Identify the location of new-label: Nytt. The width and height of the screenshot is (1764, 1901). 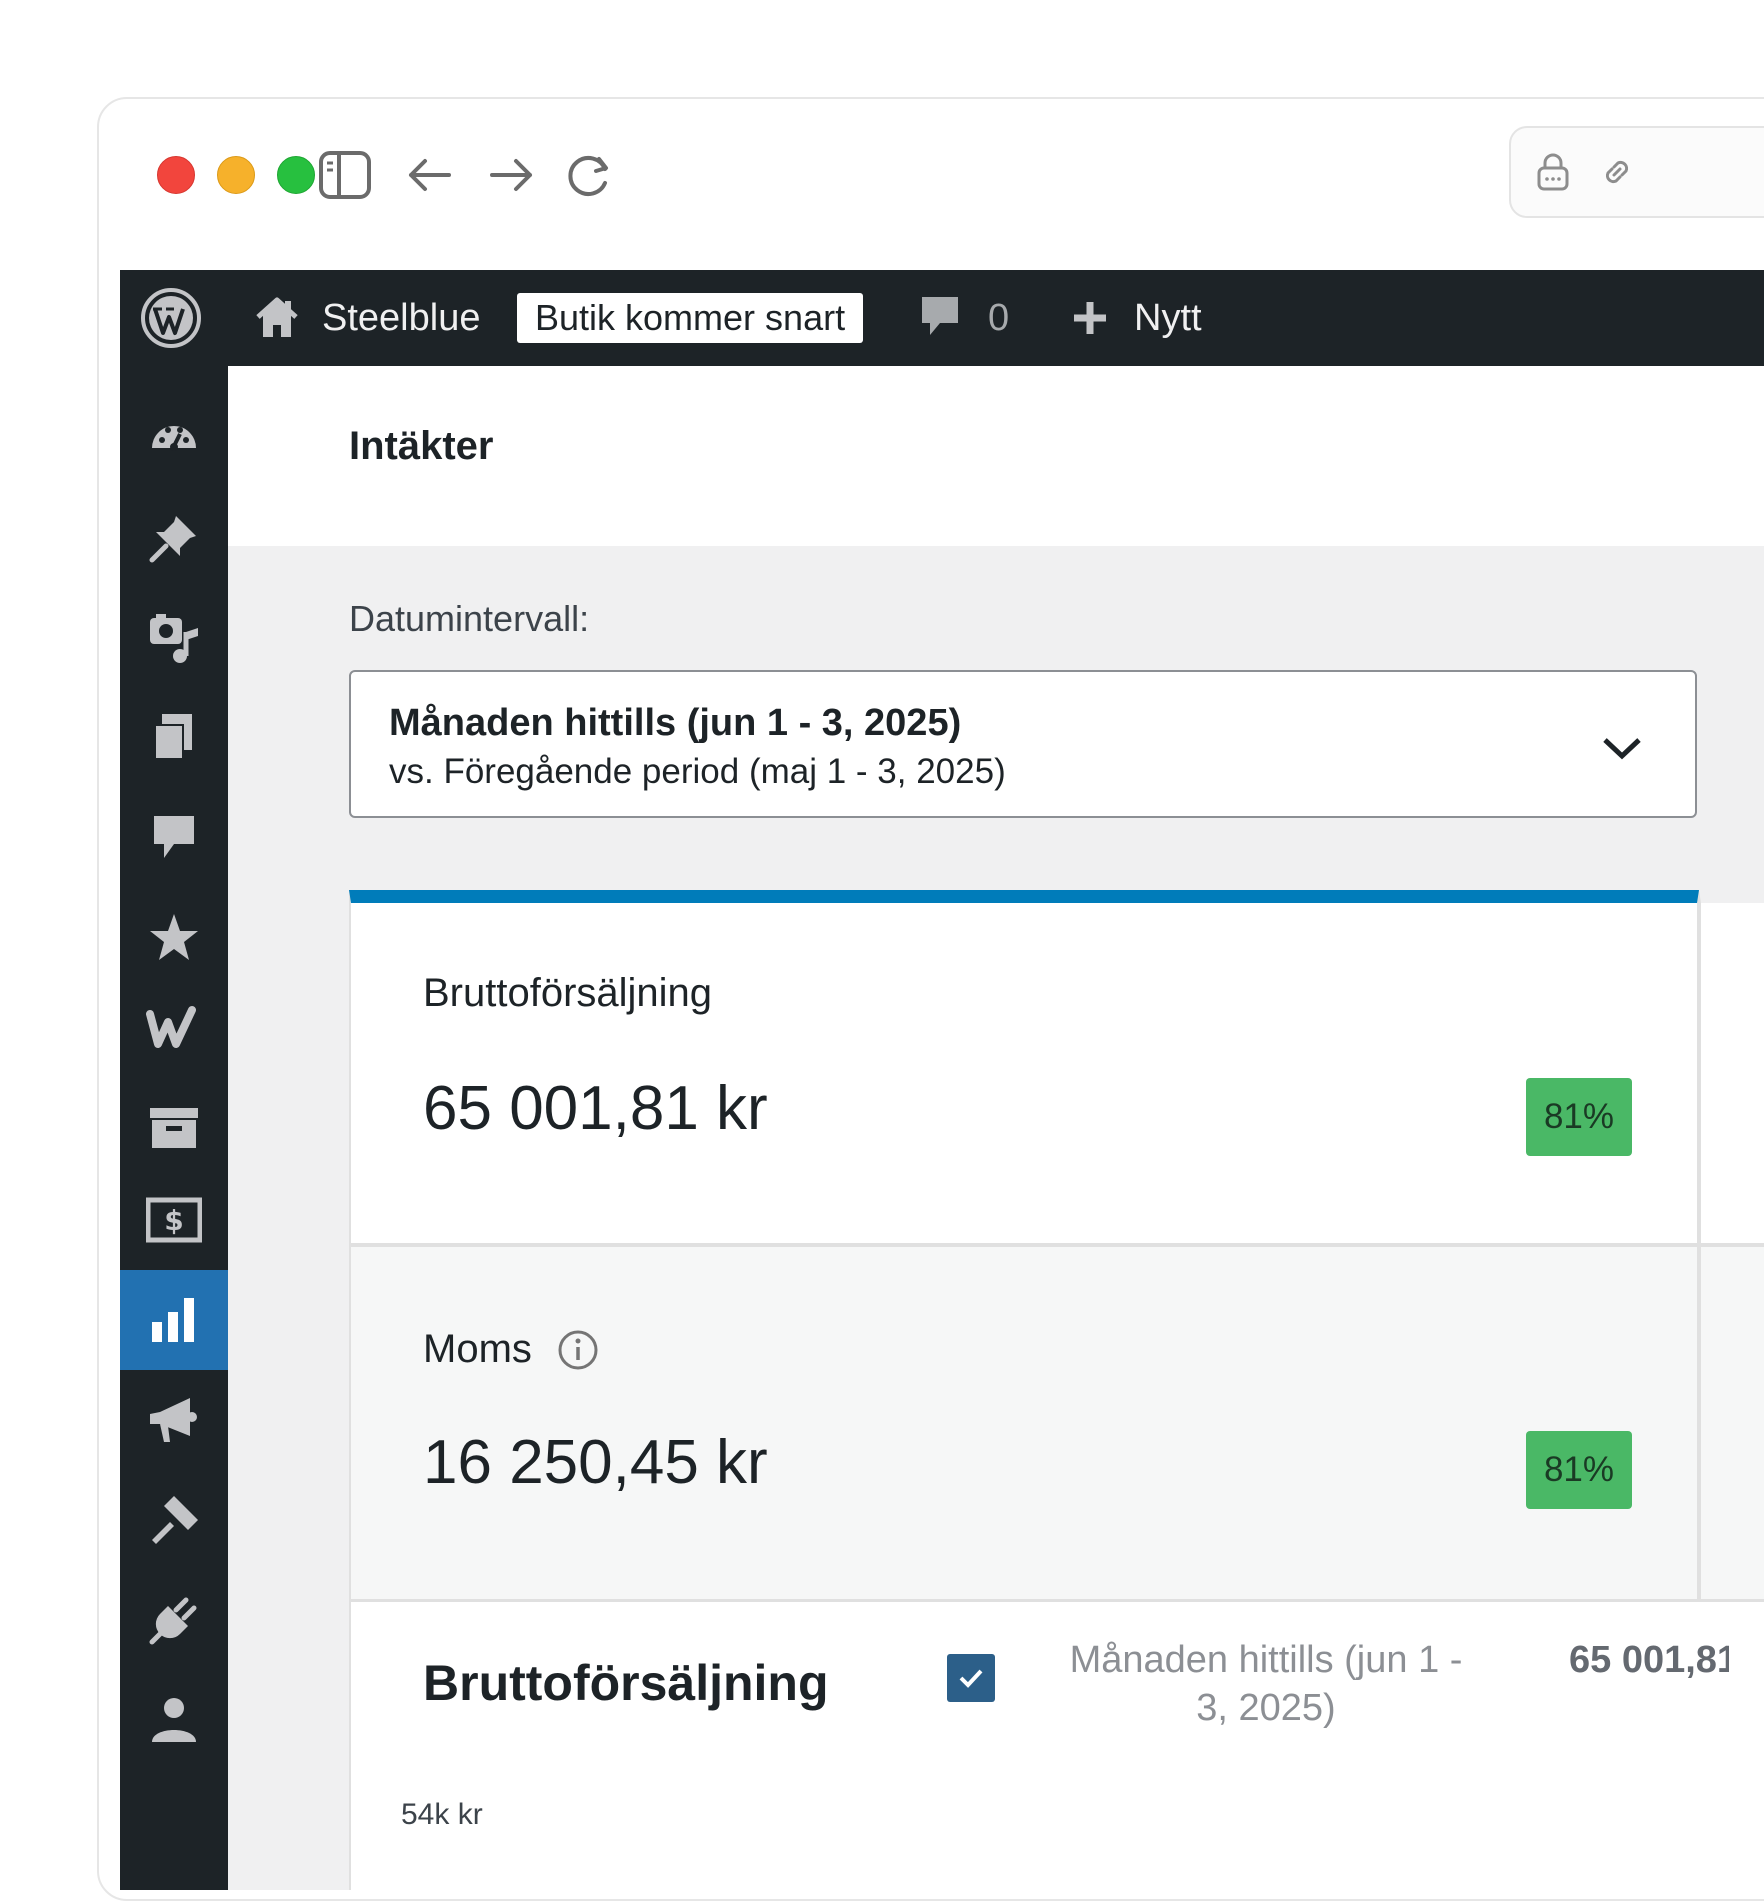
(1168, 317).